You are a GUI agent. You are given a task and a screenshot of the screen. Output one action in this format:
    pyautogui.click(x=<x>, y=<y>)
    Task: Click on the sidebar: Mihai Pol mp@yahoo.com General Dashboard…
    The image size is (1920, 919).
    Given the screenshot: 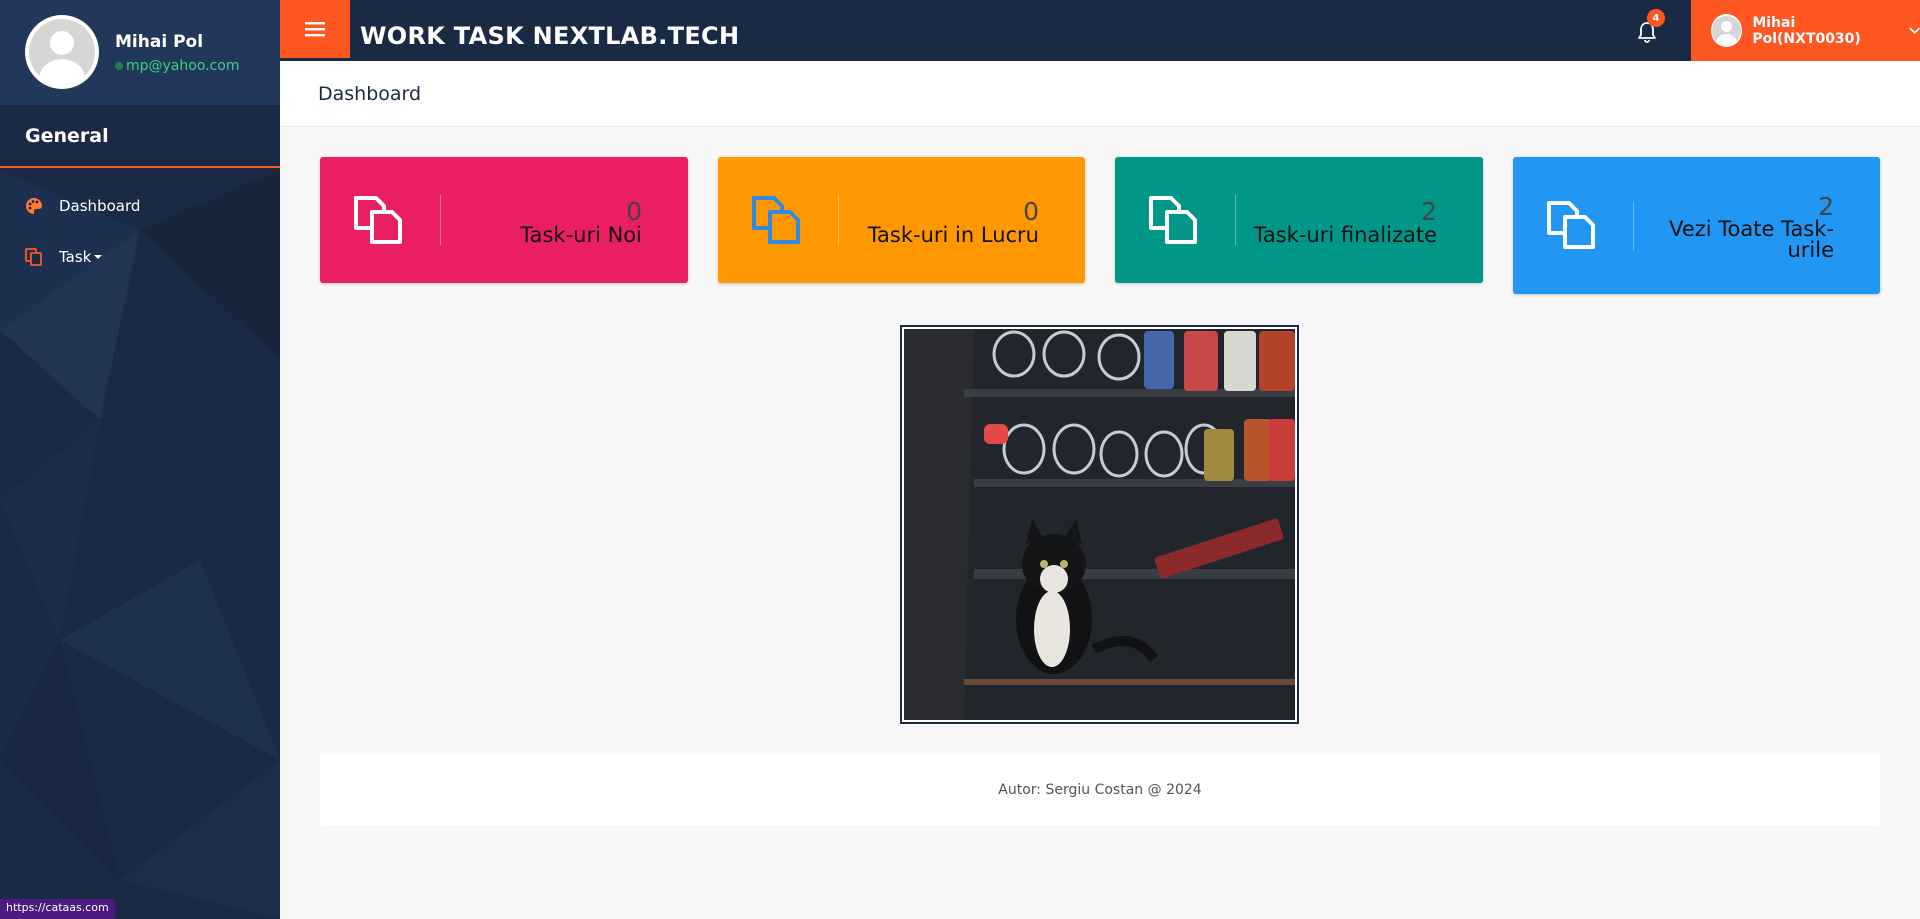 What is the action you would take?
    pyautogui.click(x=140, y=459)
    